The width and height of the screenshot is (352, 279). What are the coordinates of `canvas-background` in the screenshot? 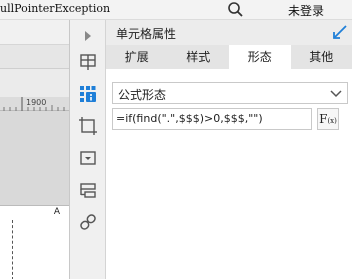 It's located at (35, 158).